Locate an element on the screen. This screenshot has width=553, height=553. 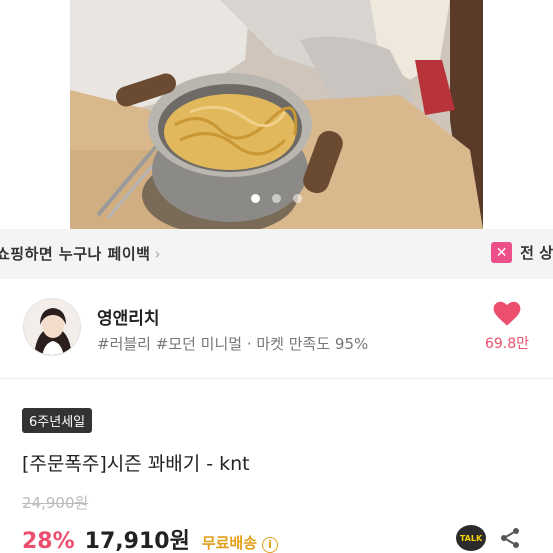
carousel-dots is located at coordinates (276, 198).